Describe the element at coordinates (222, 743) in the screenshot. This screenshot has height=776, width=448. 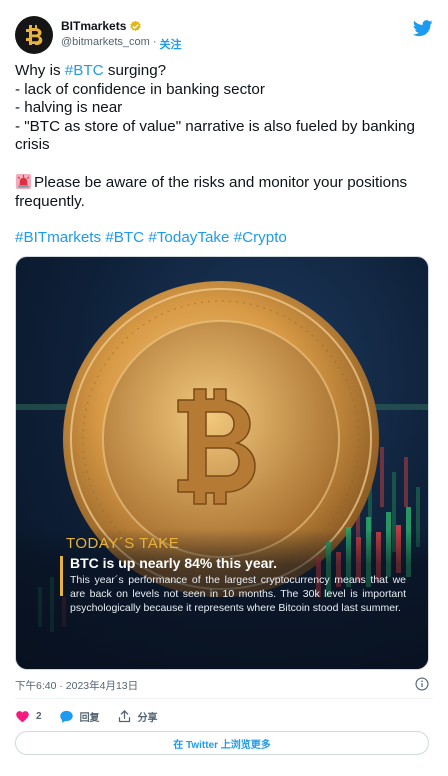
I see `read-more-button: 在 Twitter 上浏览更多` at that location.